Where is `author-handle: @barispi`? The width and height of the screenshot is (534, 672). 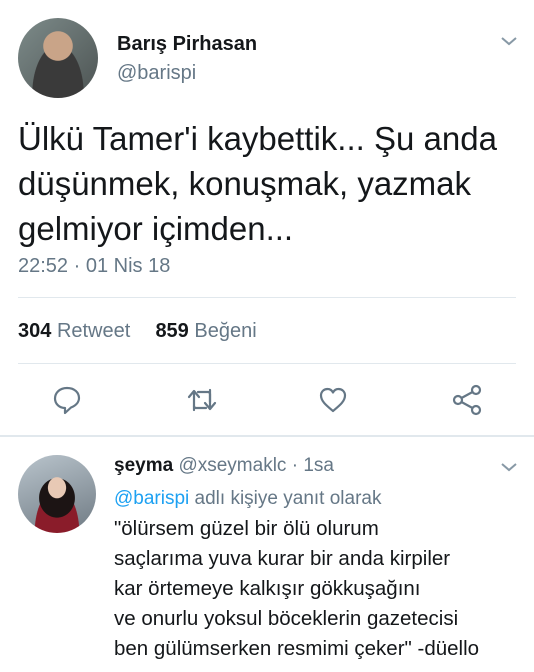 author-handle: @barispi is located at coordinates (156, 73).